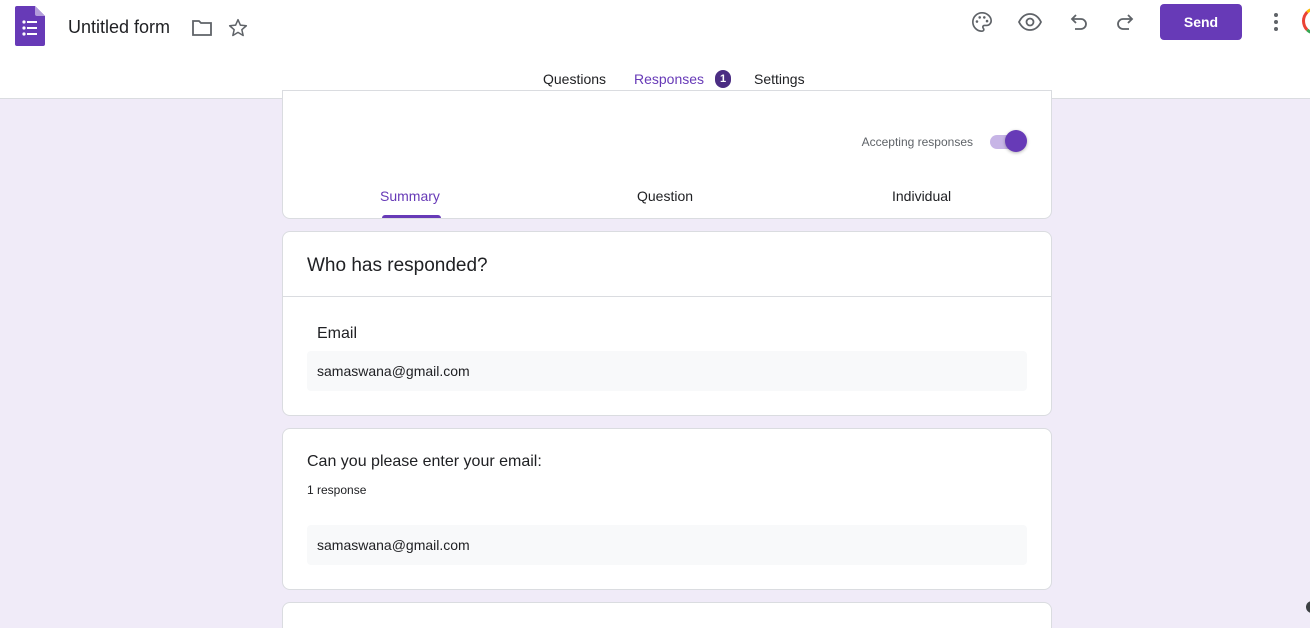  I want to click on forms-logo-icon, so click(30, 26).